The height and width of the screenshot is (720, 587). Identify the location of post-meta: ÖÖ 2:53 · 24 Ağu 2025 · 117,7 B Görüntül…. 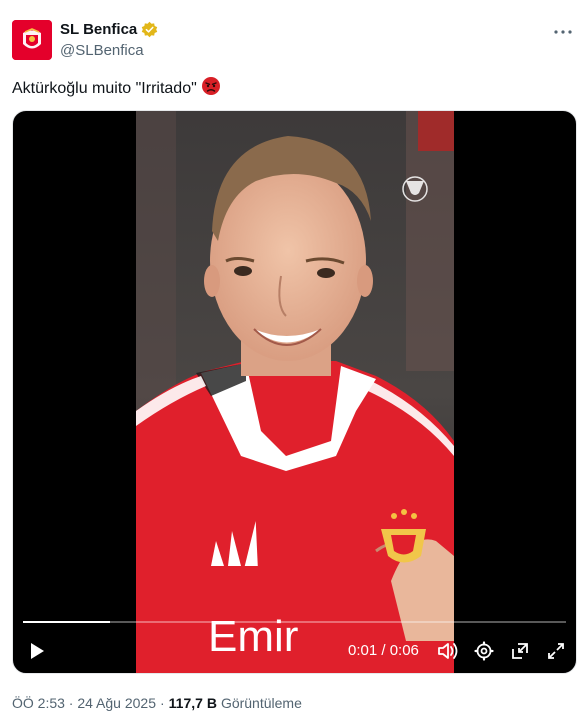
(157, 703).